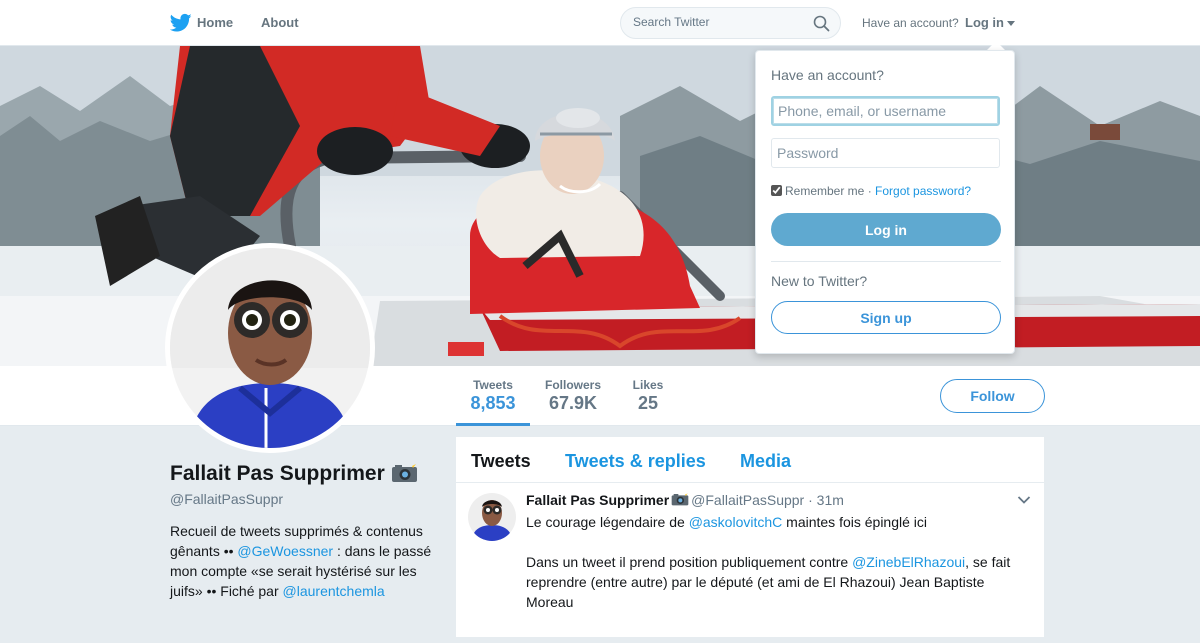 This screenshot has height=643, width=1200. What do you see at coordinates (819, 281) in the screenshot?
I see `new-to-twitter-text: New to Twitter?` at bounding box center [819, 281].